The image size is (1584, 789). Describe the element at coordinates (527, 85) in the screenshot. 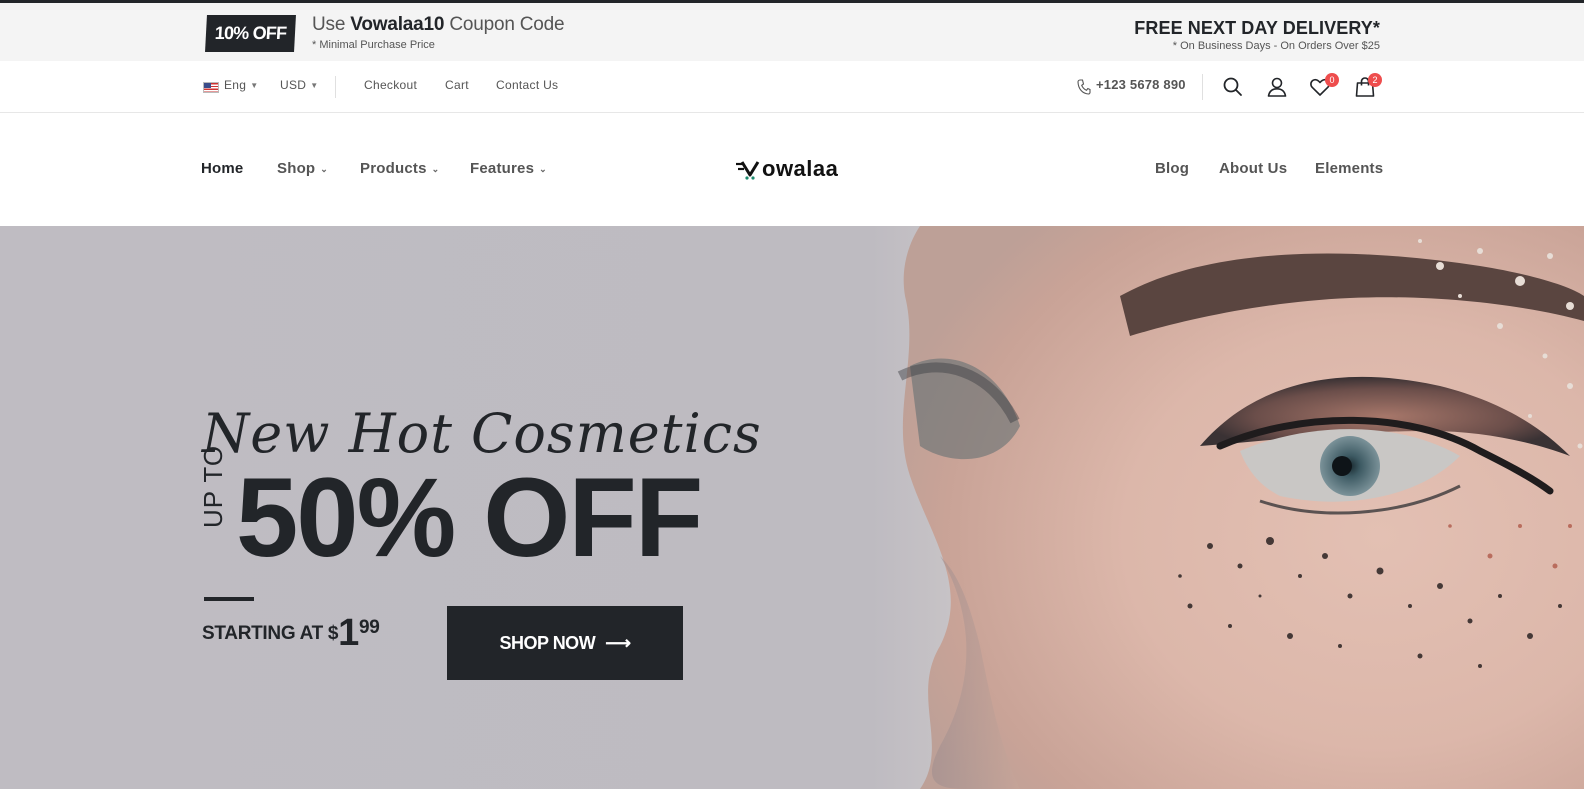

I see `contact-us-link: Contact Us` at that location.